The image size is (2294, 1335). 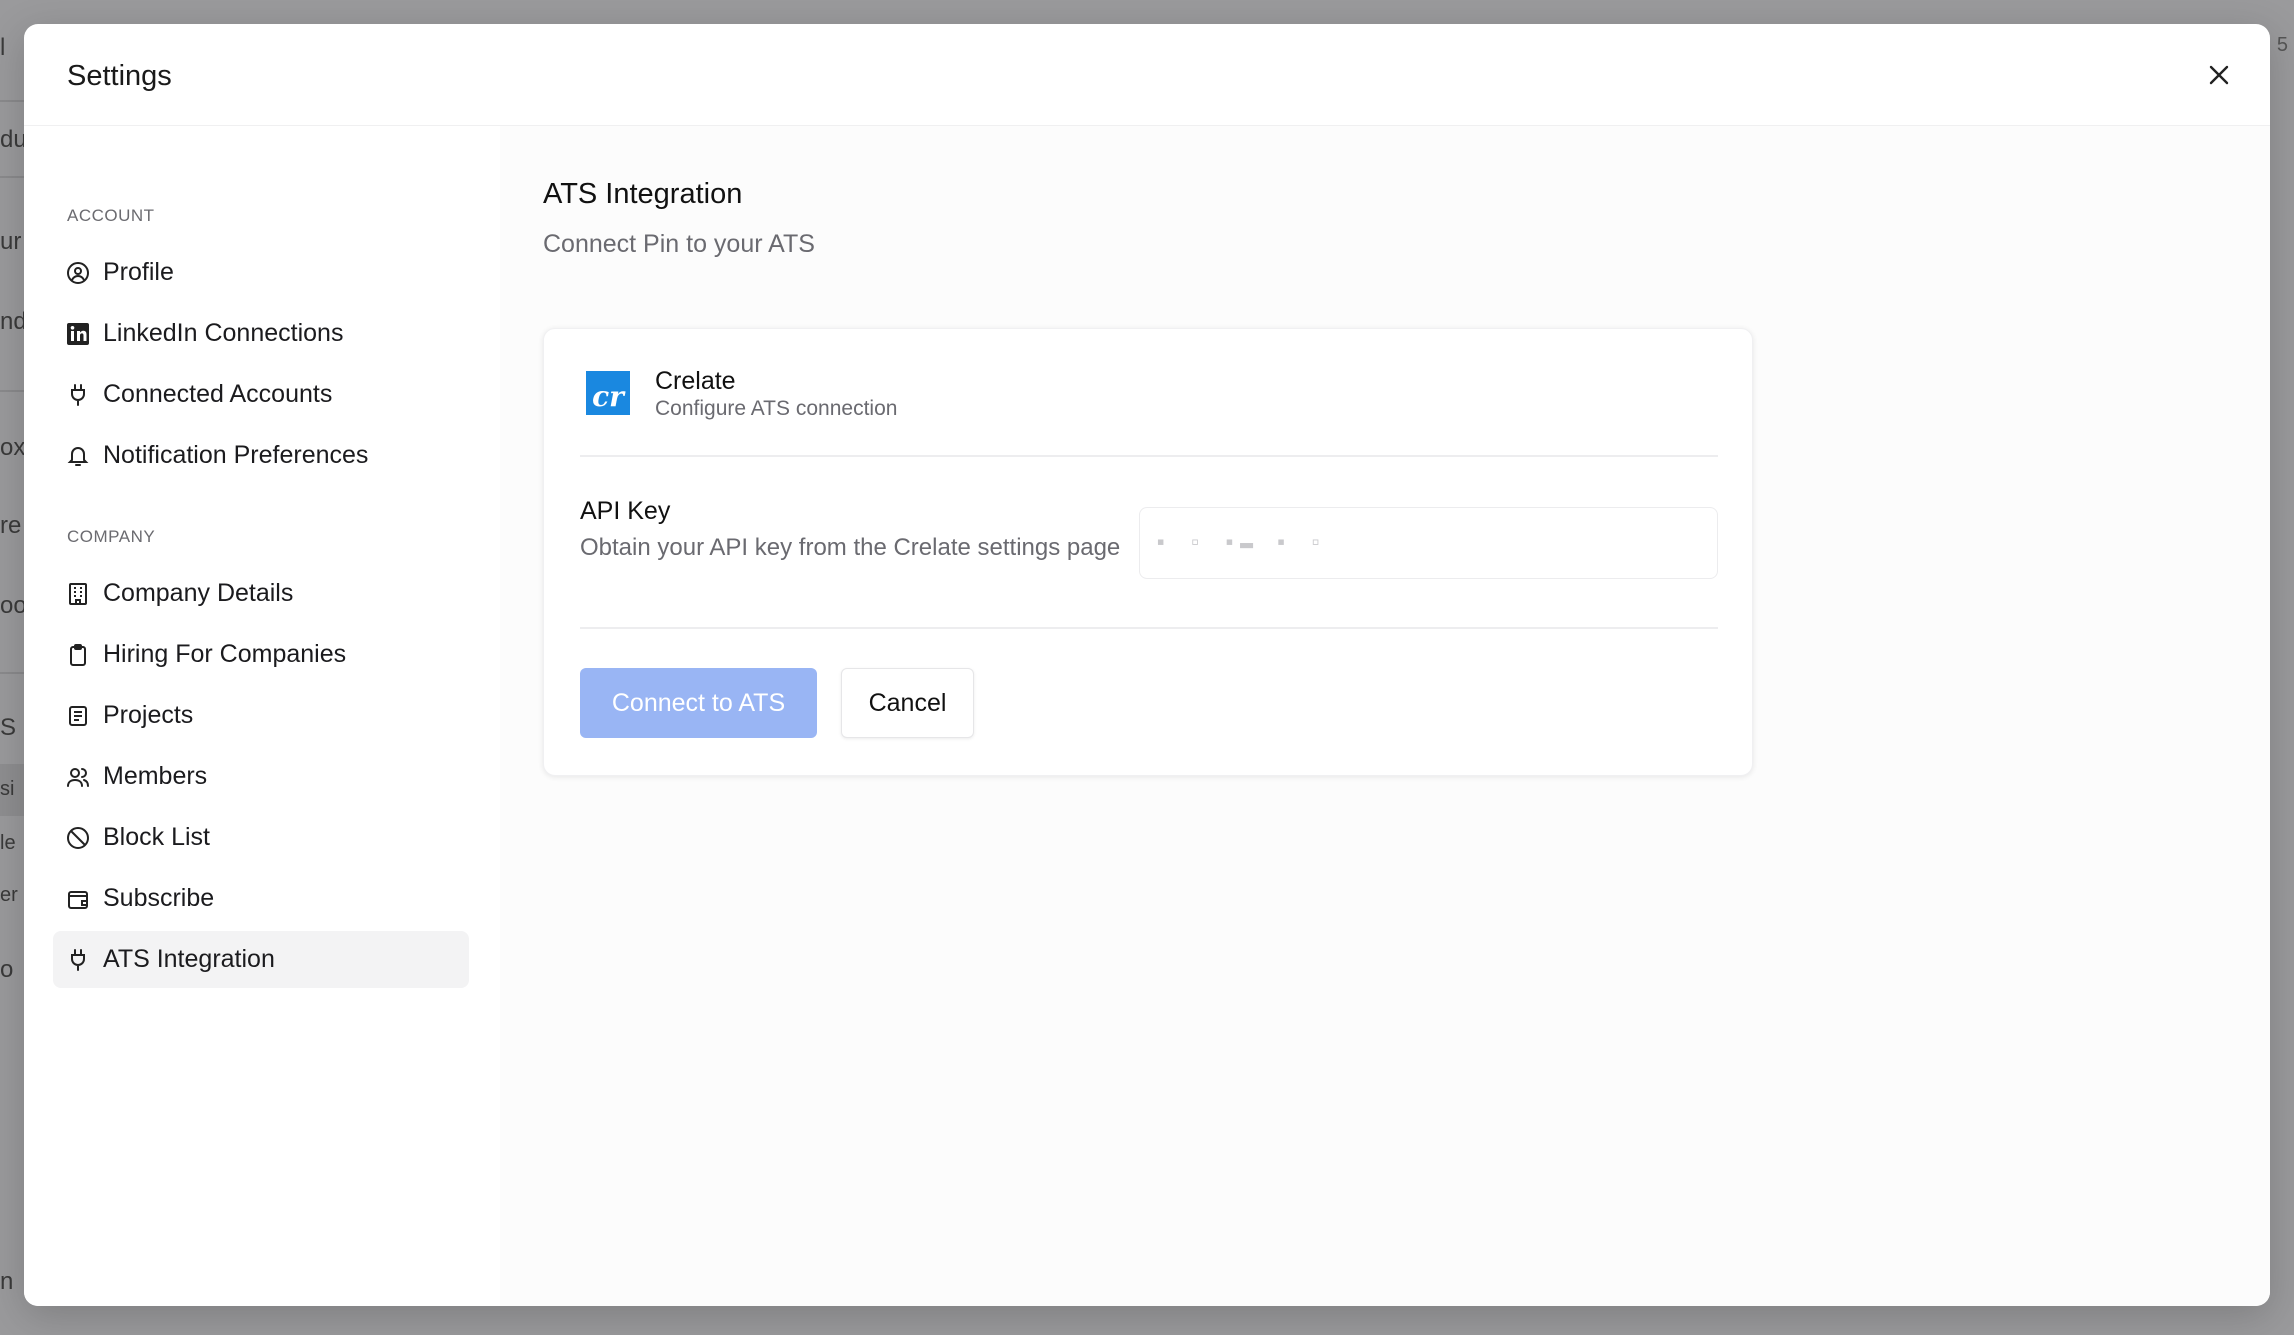 I want to click on sidebar-item-label: Hiring For Companies, so click(x=225, y=654).